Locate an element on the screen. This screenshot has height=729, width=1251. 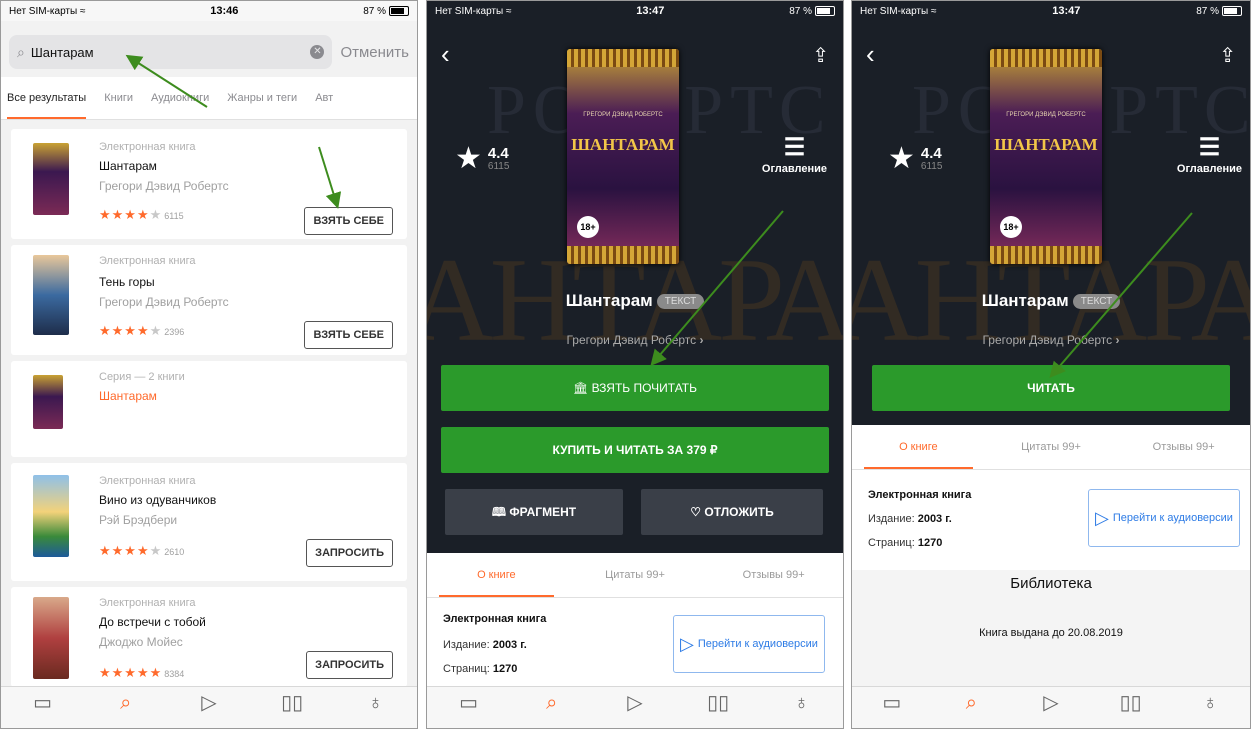
rating-count: 8384 is located at coordinates (174, 674).